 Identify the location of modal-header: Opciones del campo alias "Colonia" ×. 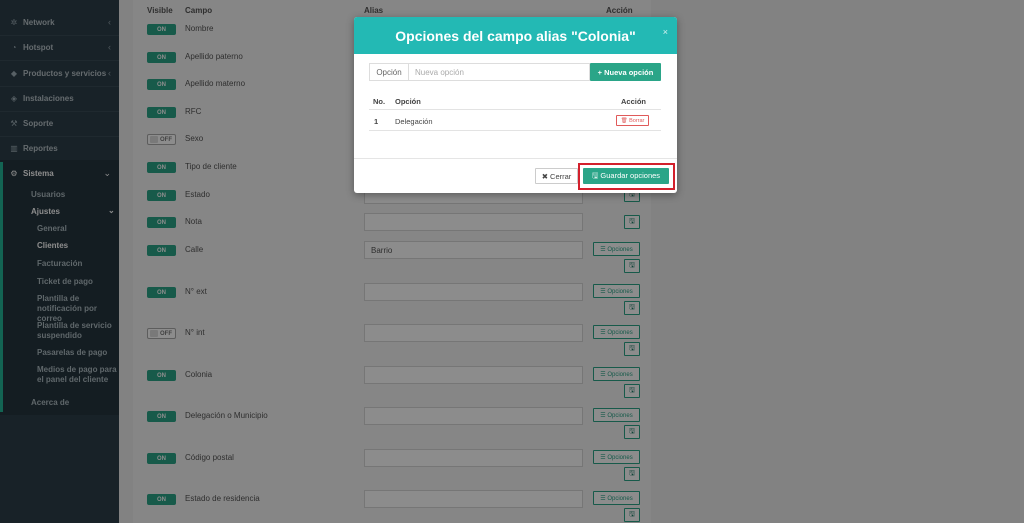
(515, 35).